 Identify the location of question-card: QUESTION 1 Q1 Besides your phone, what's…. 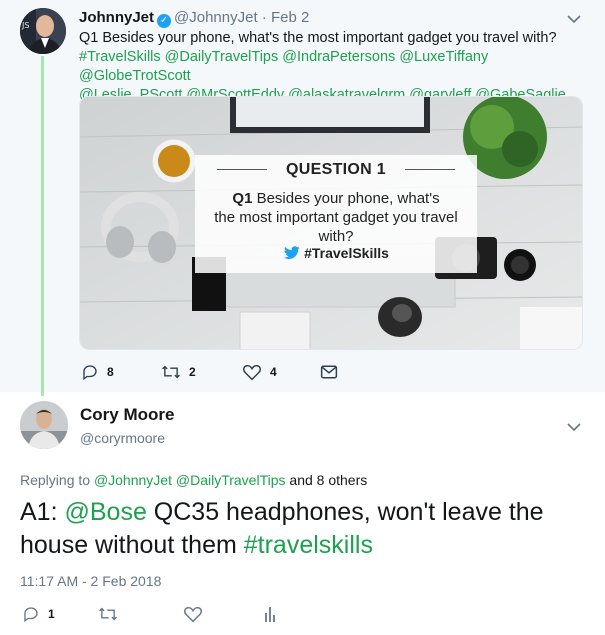
(336, 214).